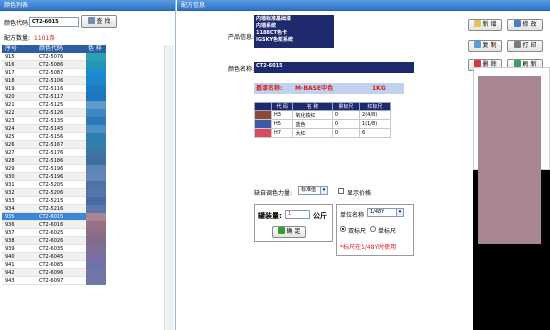  What do you see at coordinates (289, 232) in the screenshot?
I see `confirm-button: 确 定` at bounding box center [289, 232].